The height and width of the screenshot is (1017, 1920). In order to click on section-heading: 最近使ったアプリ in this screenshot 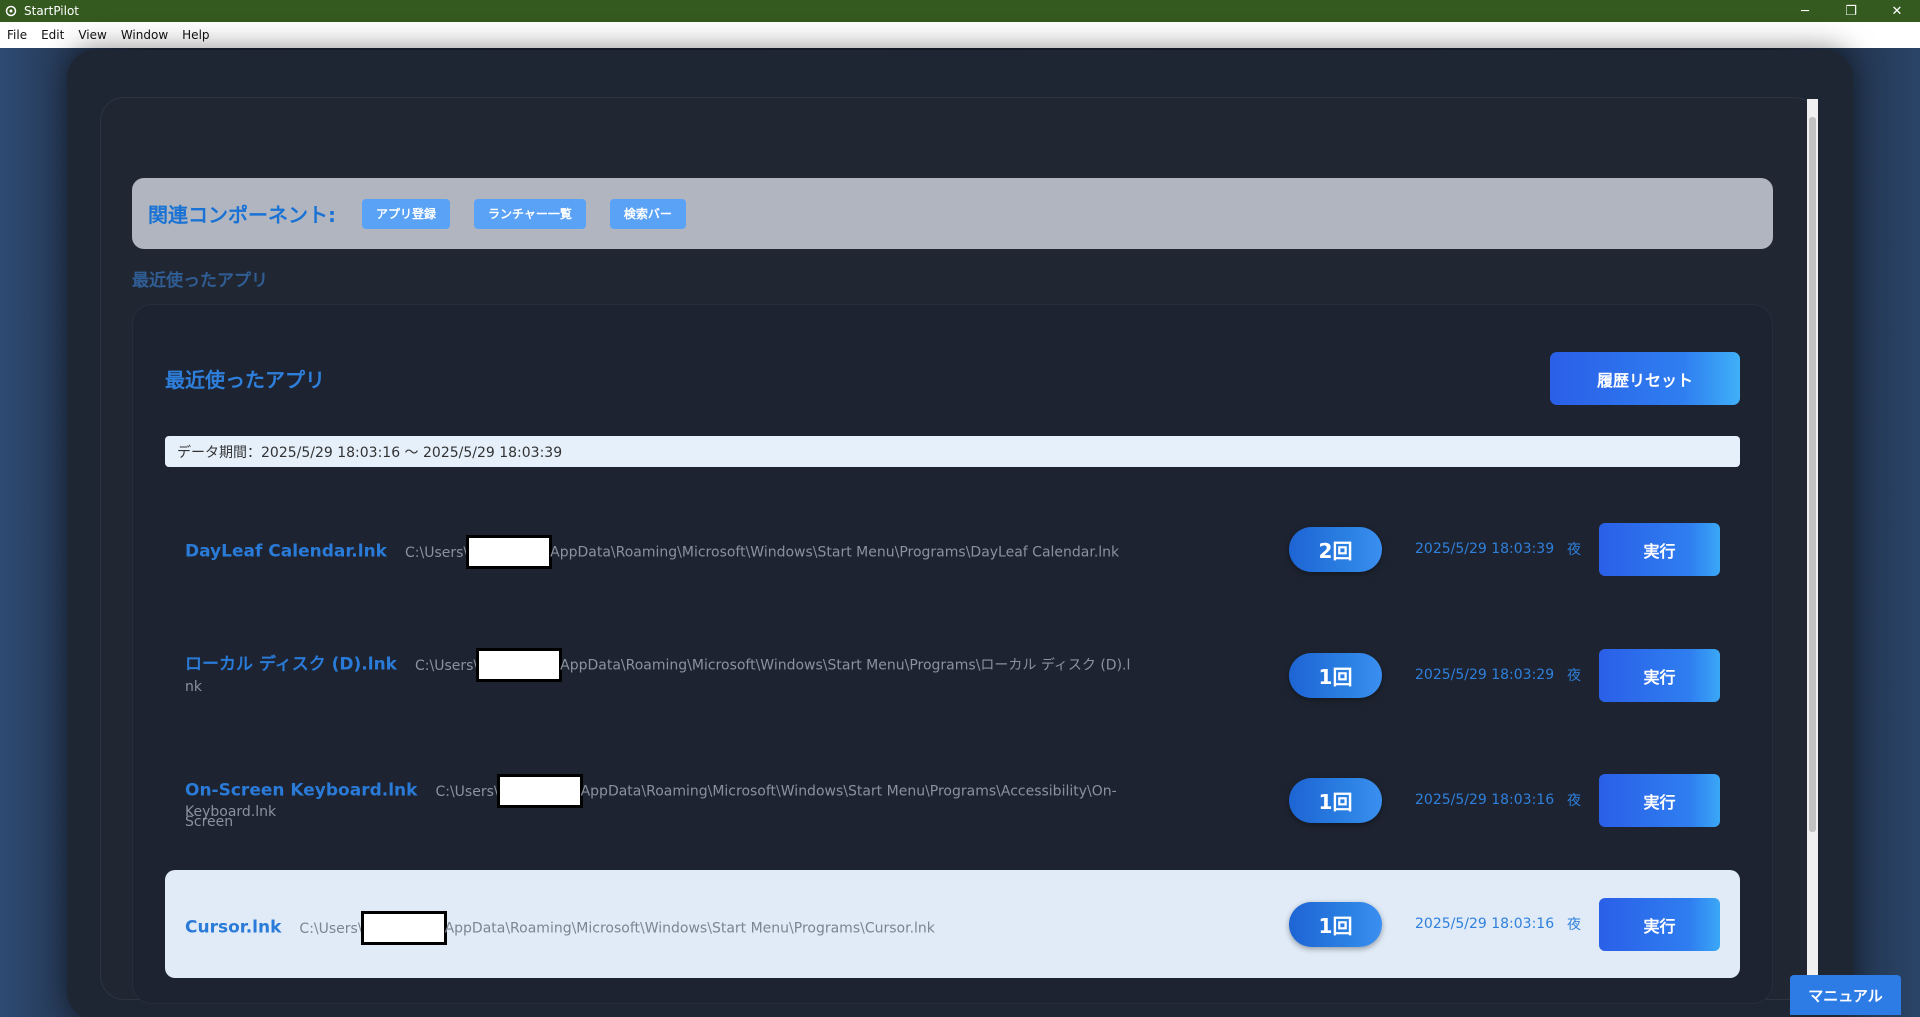, I will do `click(200, 281)`.